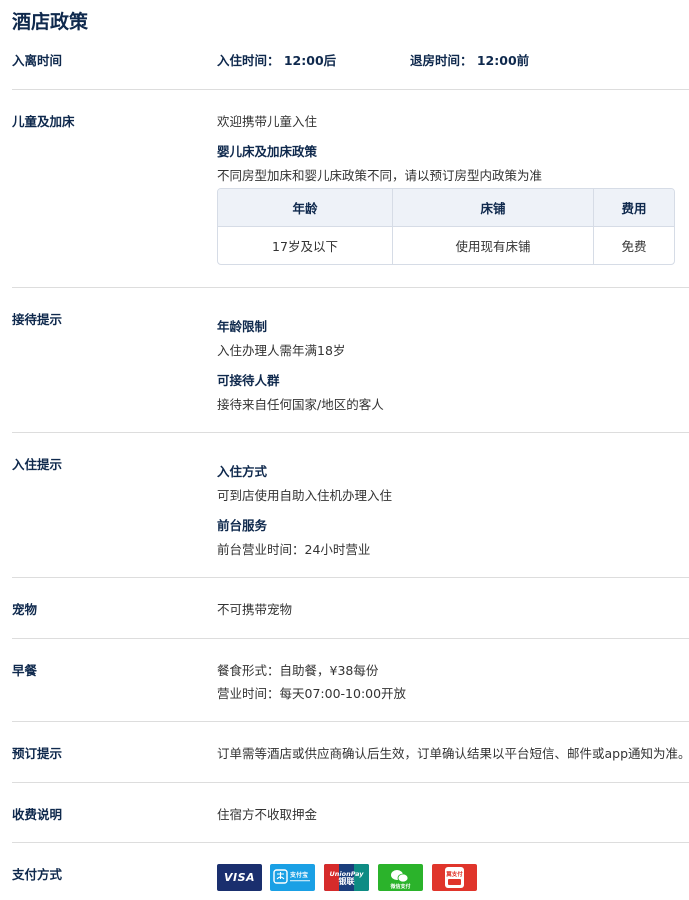 This screenshot has width=689, height=900. I want to click on section-label: 预订提示, so click(37, 753).